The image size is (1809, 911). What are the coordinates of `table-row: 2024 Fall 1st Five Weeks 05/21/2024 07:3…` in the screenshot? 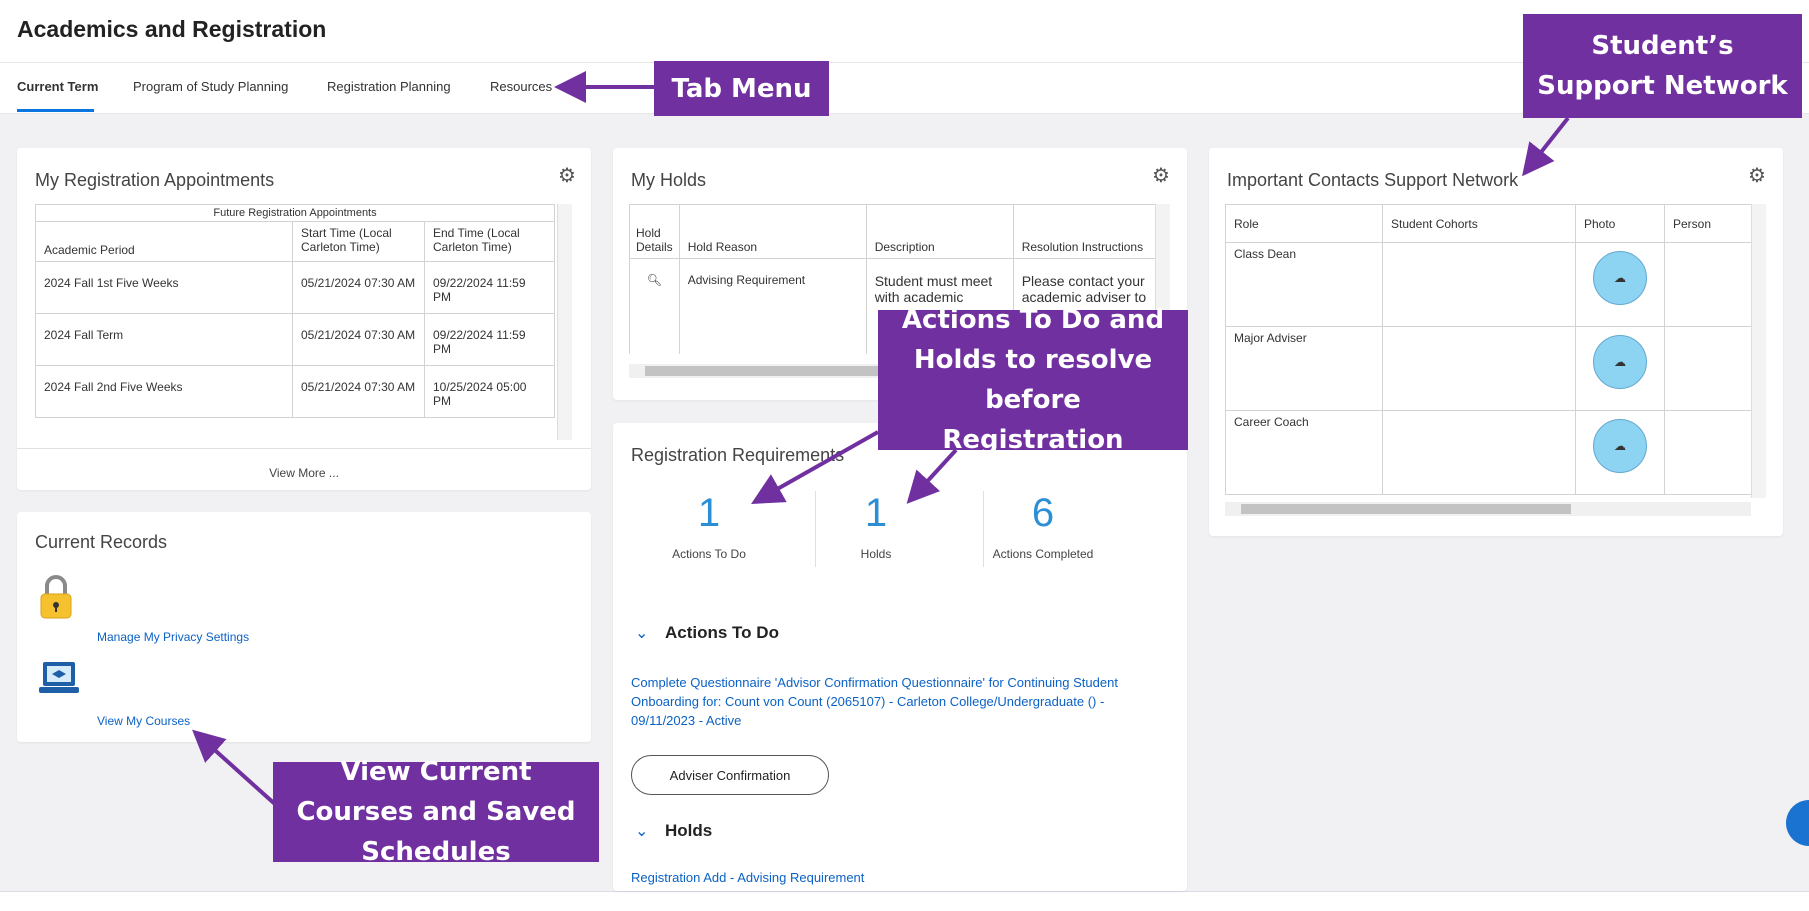 It's located at (295, 287).